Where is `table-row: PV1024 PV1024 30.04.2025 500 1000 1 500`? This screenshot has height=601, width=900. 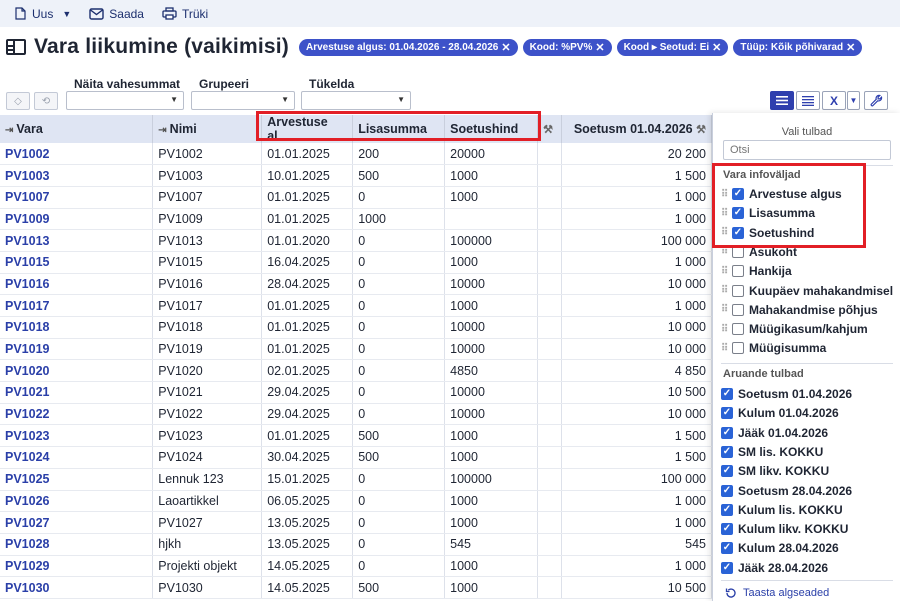
table-row: PV1024 PV1024 30.04.2025 500 1000 1 500 is located at coordinates (356, 457).